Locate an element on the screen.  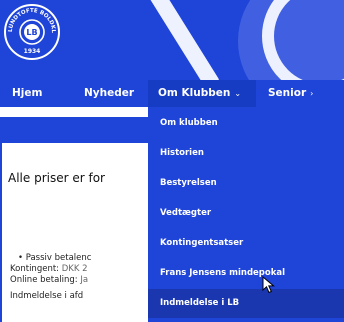
banner-decor-ring is located at coordinates (303, 40).